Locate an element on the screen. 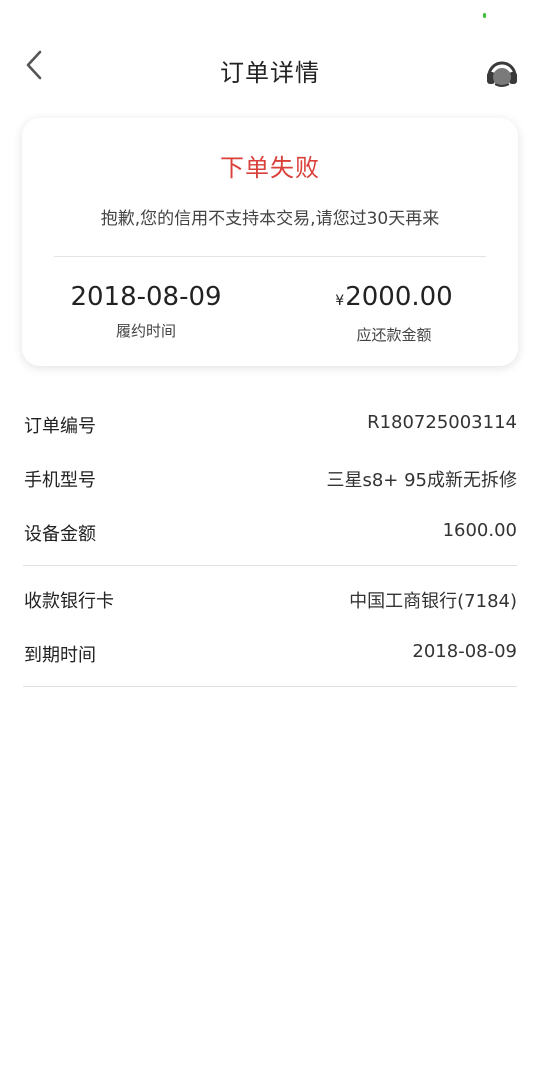 Image resolution: width=540 pixels, height=1080 pixels. header: 订单详情 is located at coordinates (270, 69).